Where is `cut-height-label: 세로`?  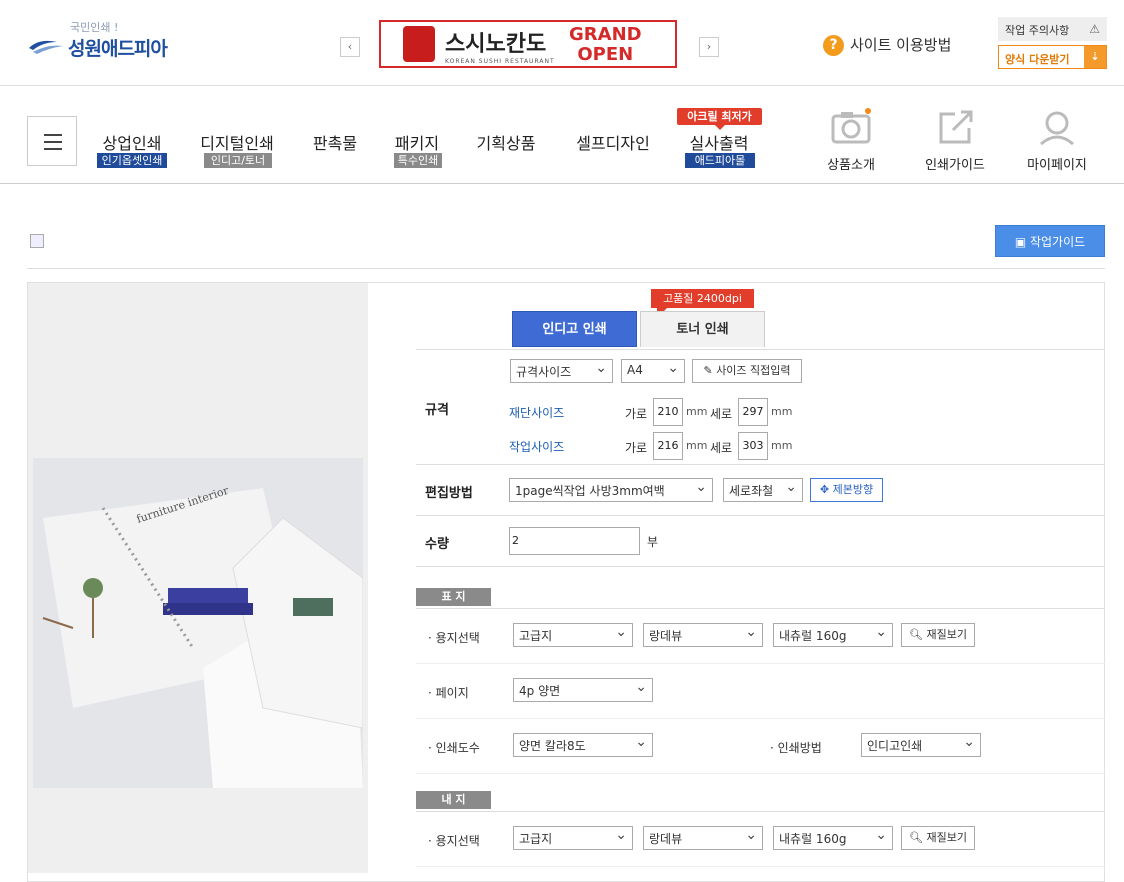 cut-height-label: 세로 is located at coordinates (721, 414).